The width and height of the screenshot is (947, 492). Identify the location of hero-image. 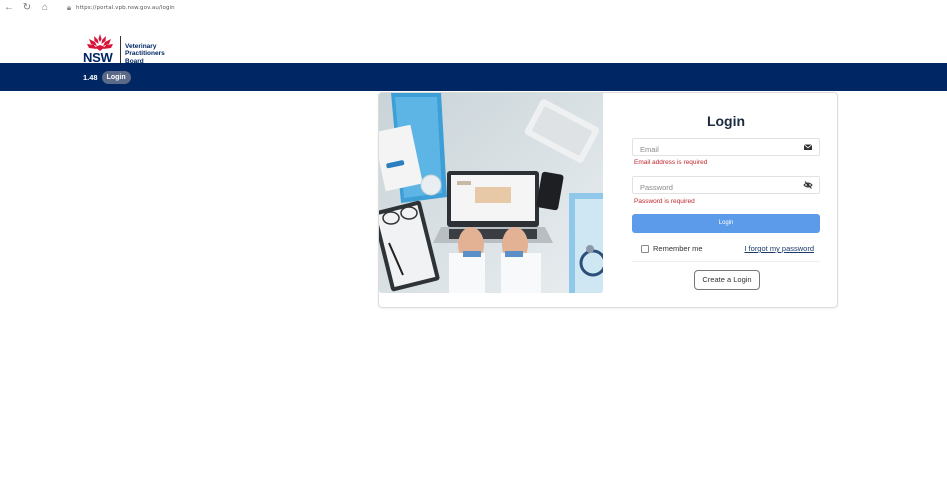
(491, 193).